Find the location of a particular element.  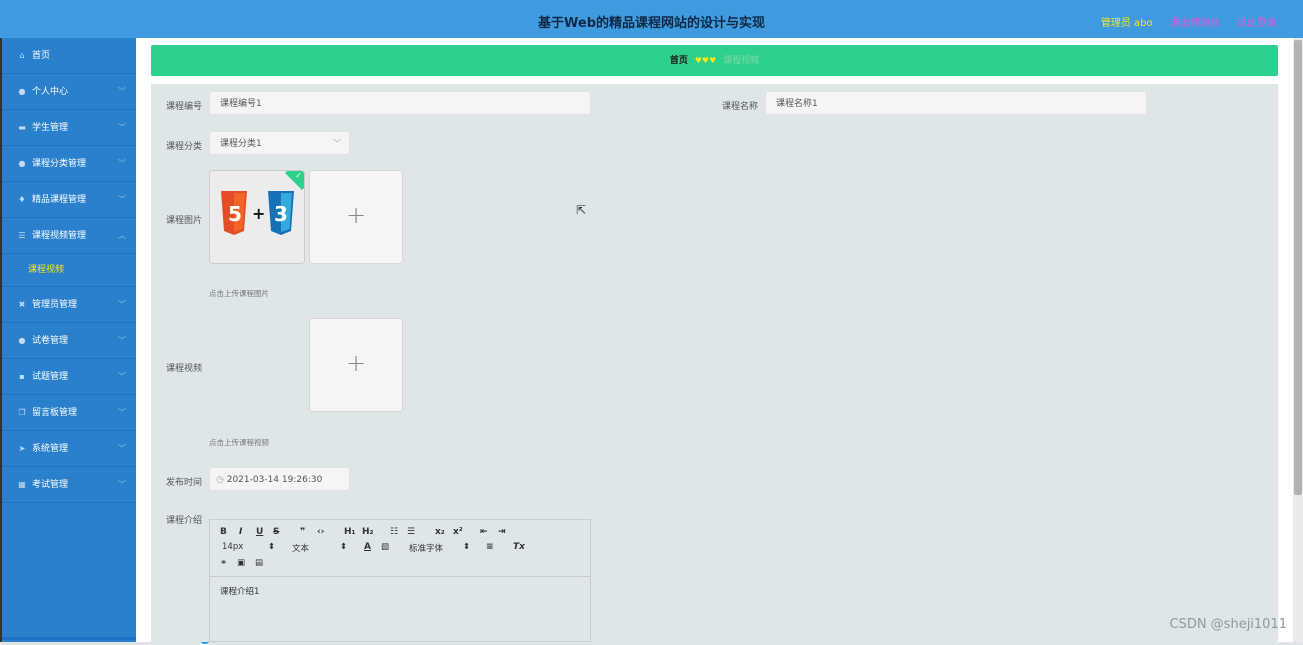

font-size-select: 14px is located at coordinates (232, 547).